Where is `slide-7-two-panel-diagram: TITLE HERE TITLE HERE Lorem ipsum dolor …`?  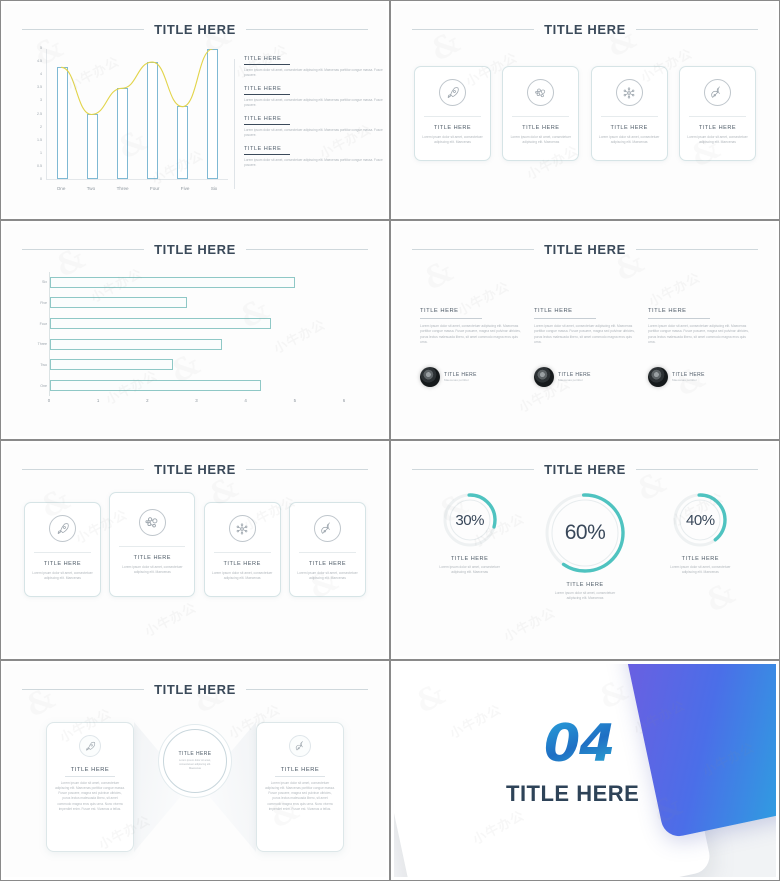
slide-7-two-panel-diagram: TITLE HERE TITLE HERE Lorem ipsum dolor … is located at coordinates (195, 770).